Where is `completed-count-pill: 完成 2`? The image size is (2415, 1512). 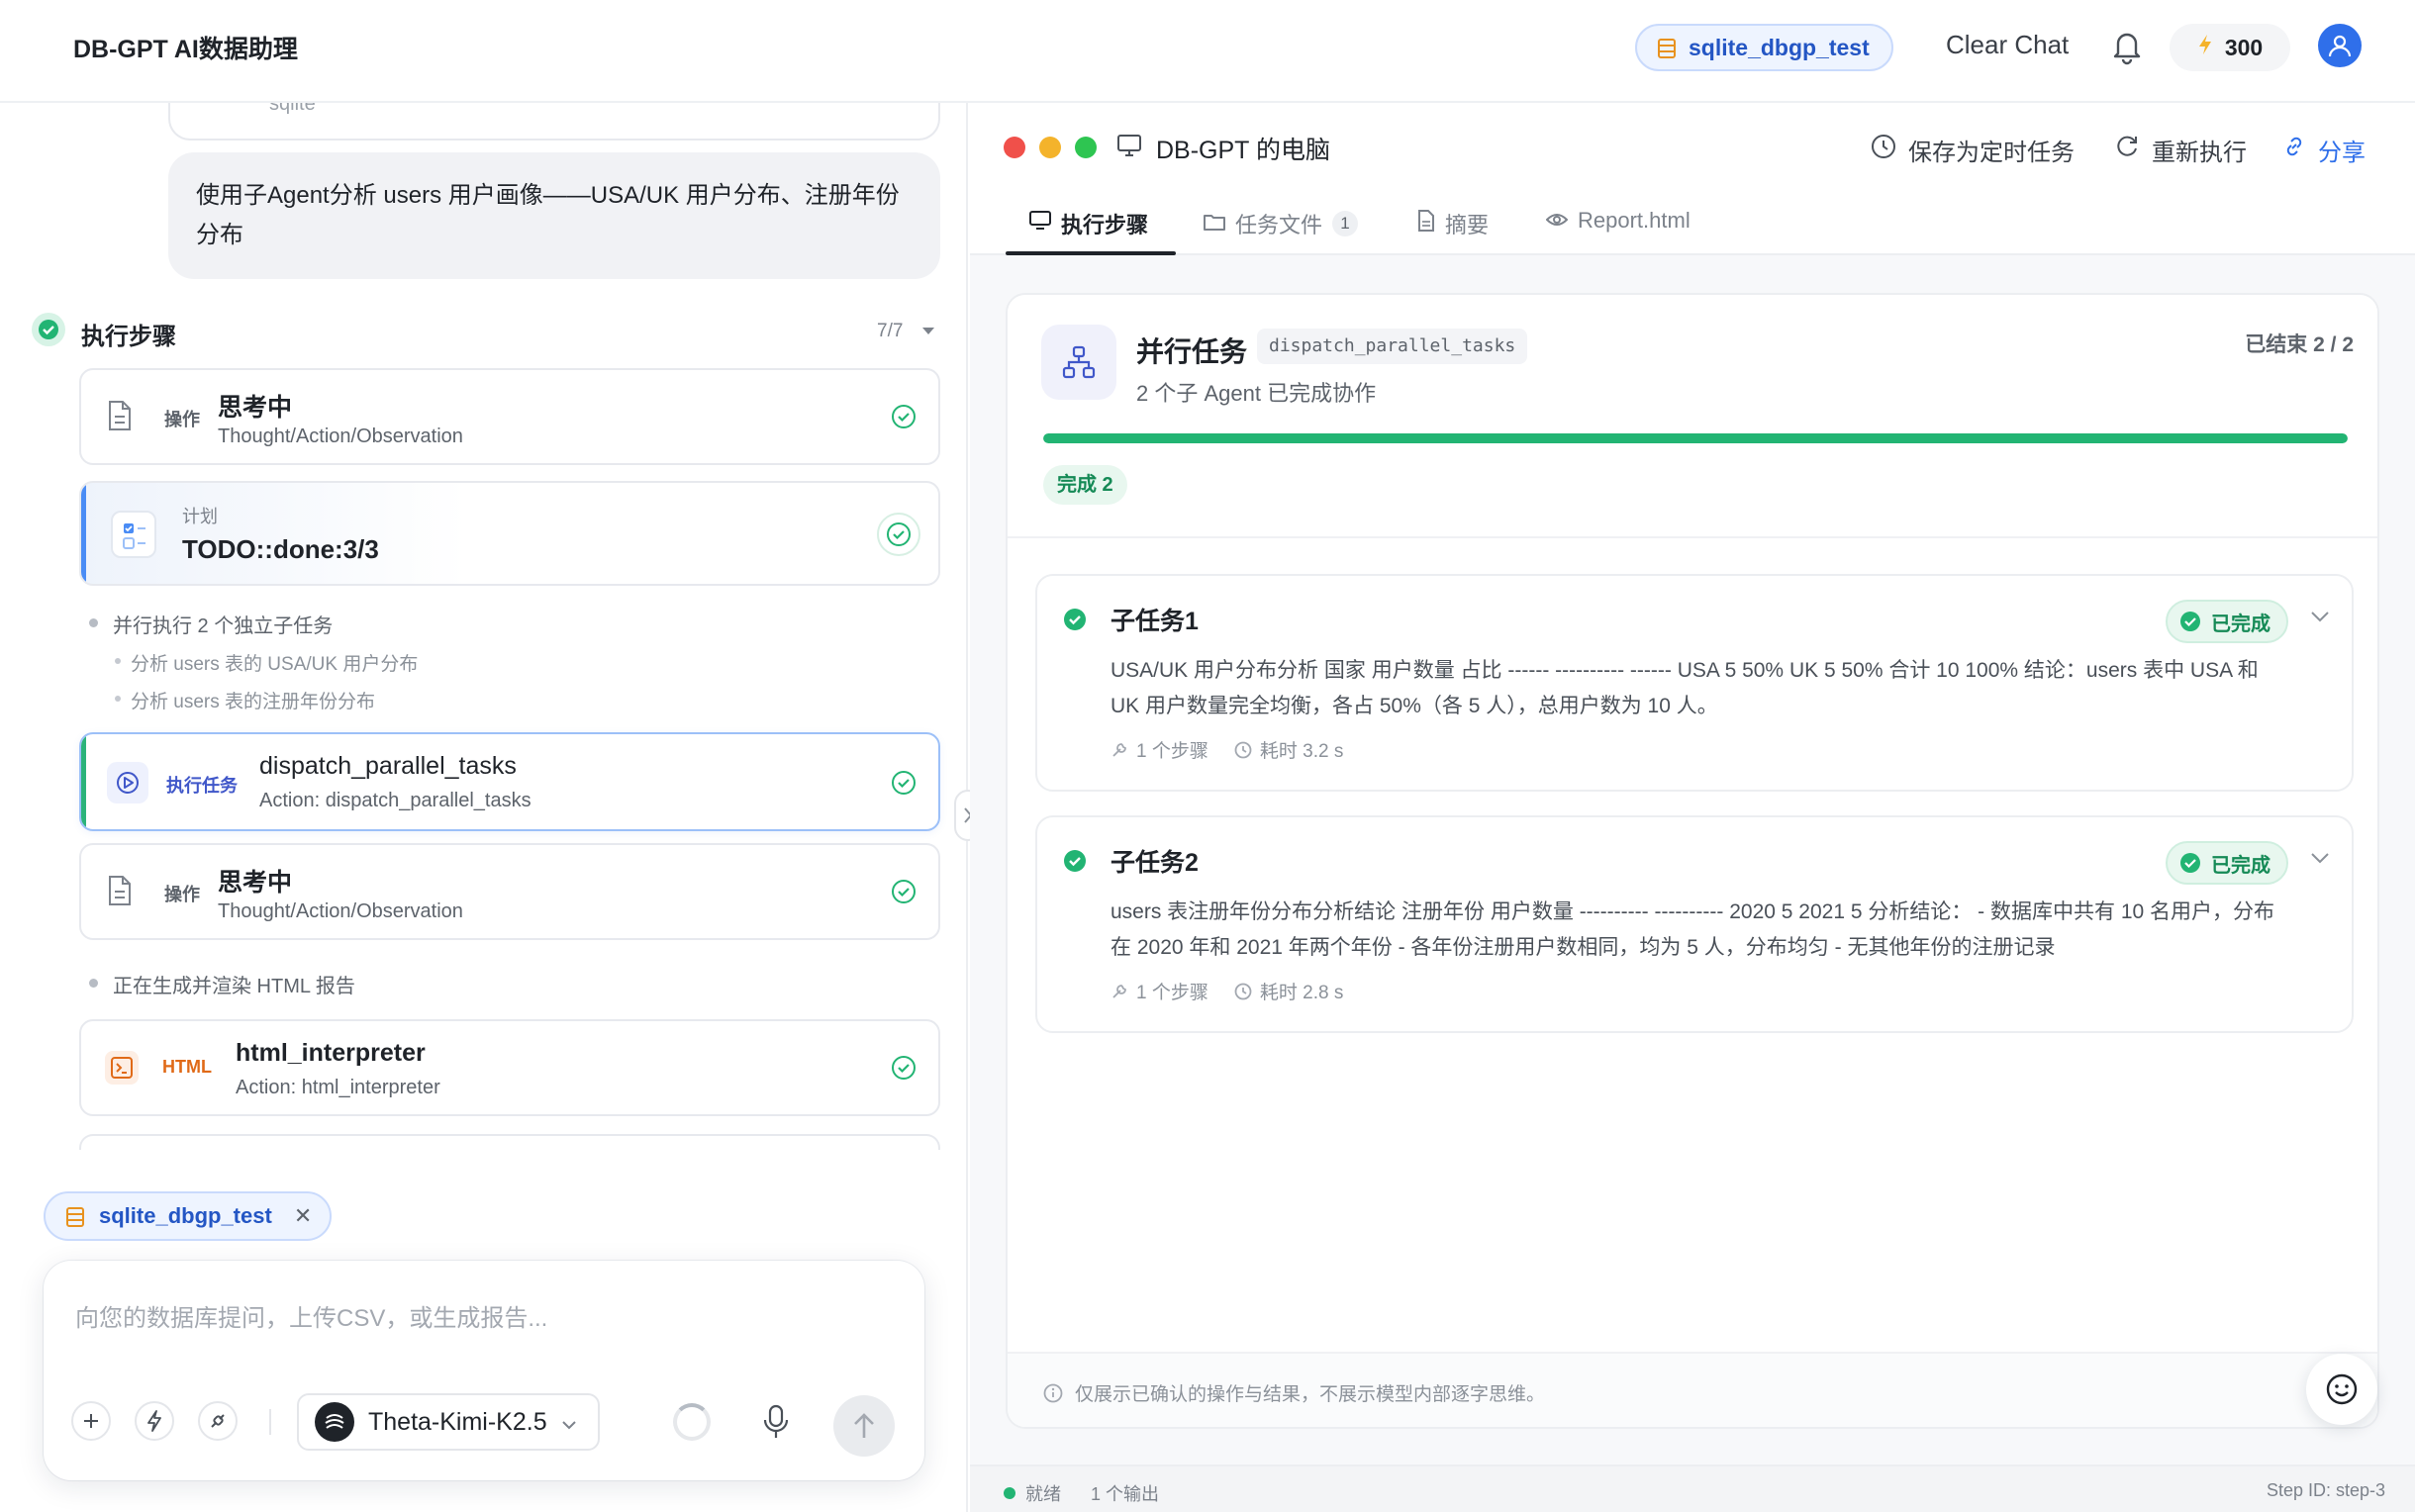
completed-count-pill: 完成 2 is located at coordinates (1085, 485).